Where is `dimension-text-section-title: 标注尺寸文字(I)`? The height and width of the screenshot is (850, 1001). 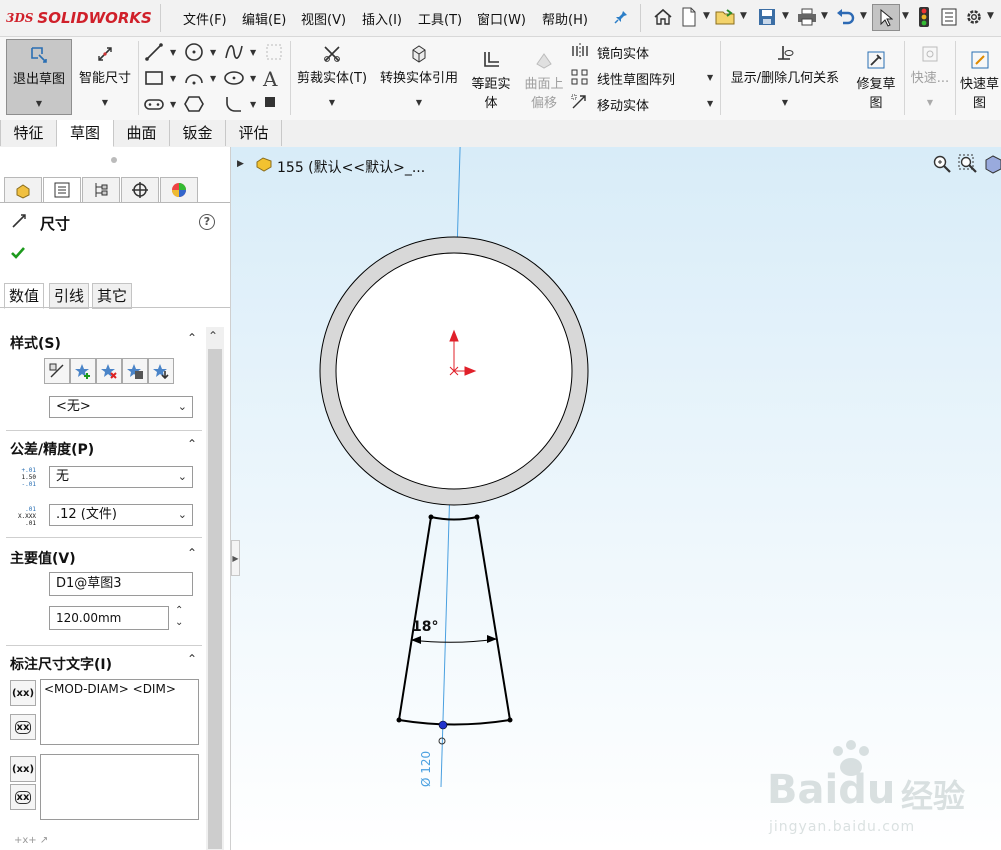 dimension-text-section-title: 标注尺寸文字(I) is located at coordinates (61, 664).